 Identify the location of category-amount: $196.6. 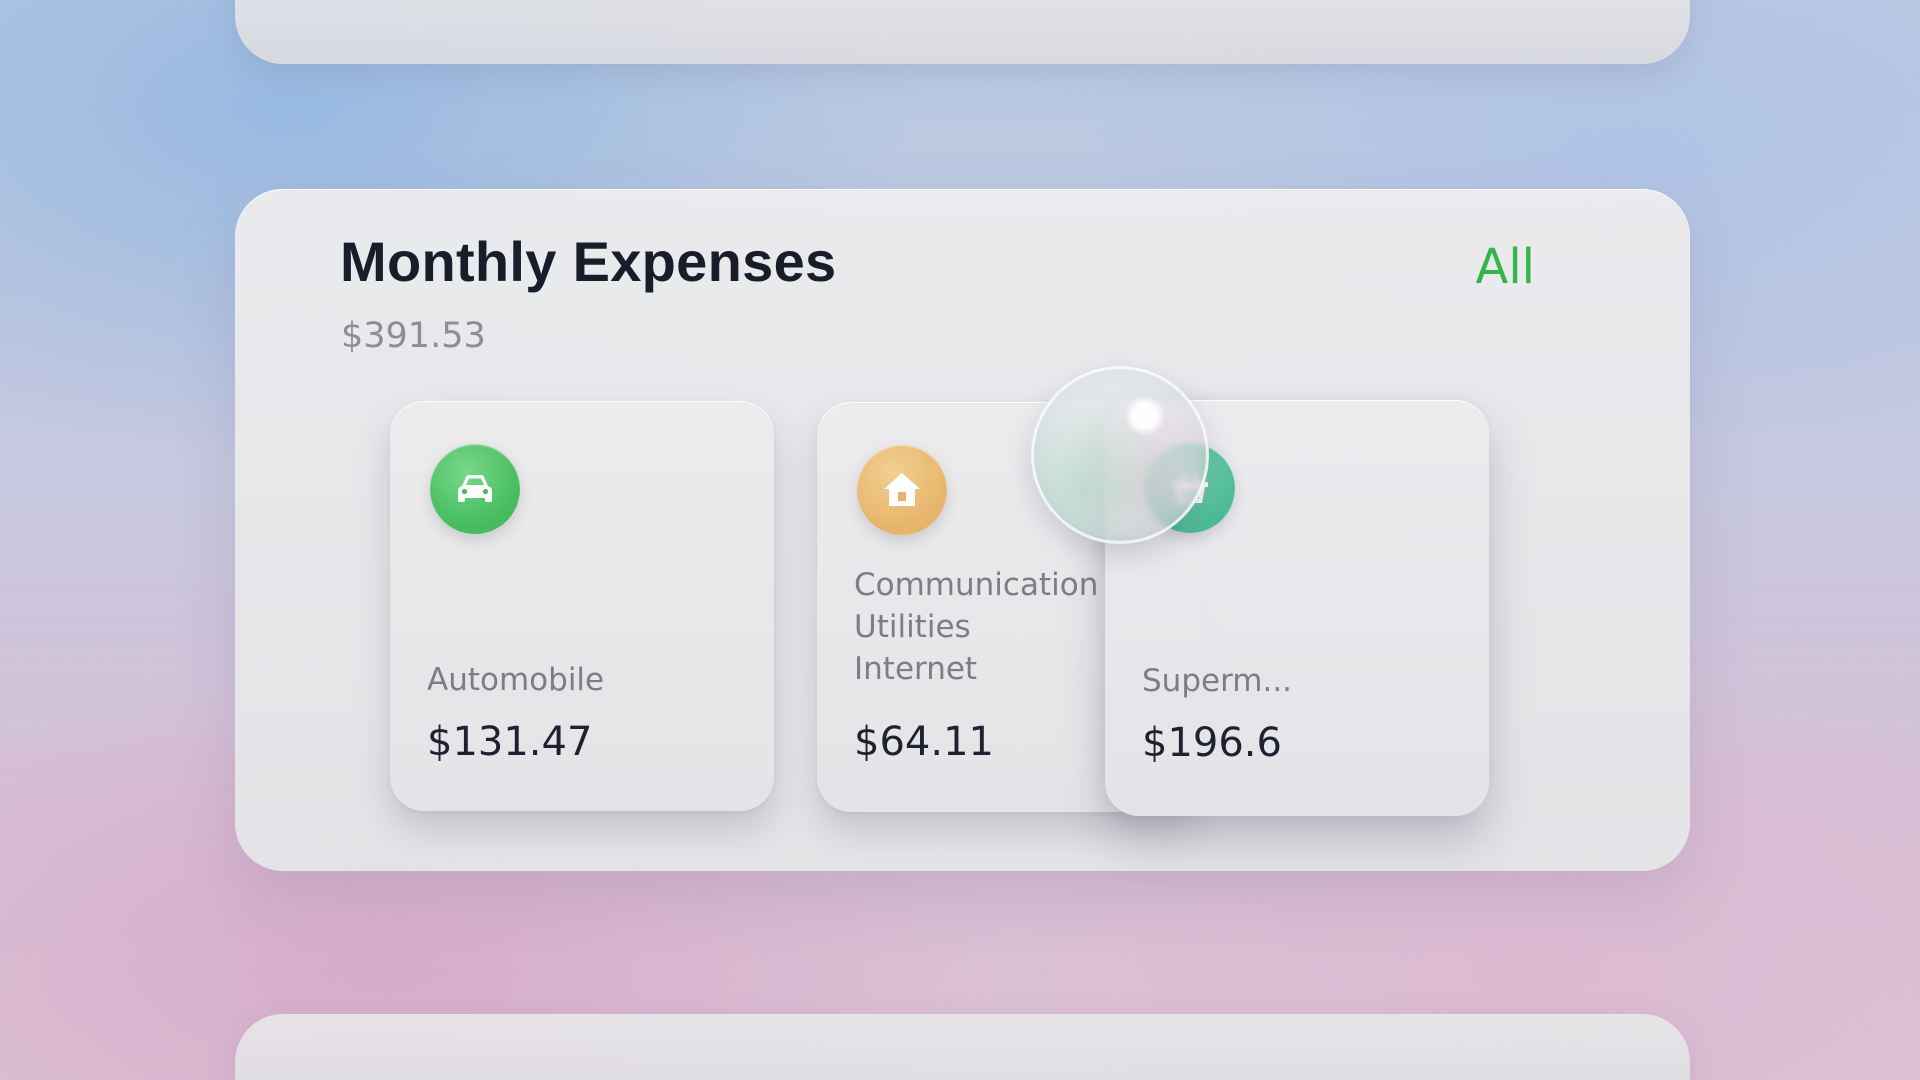
(1212, 743).